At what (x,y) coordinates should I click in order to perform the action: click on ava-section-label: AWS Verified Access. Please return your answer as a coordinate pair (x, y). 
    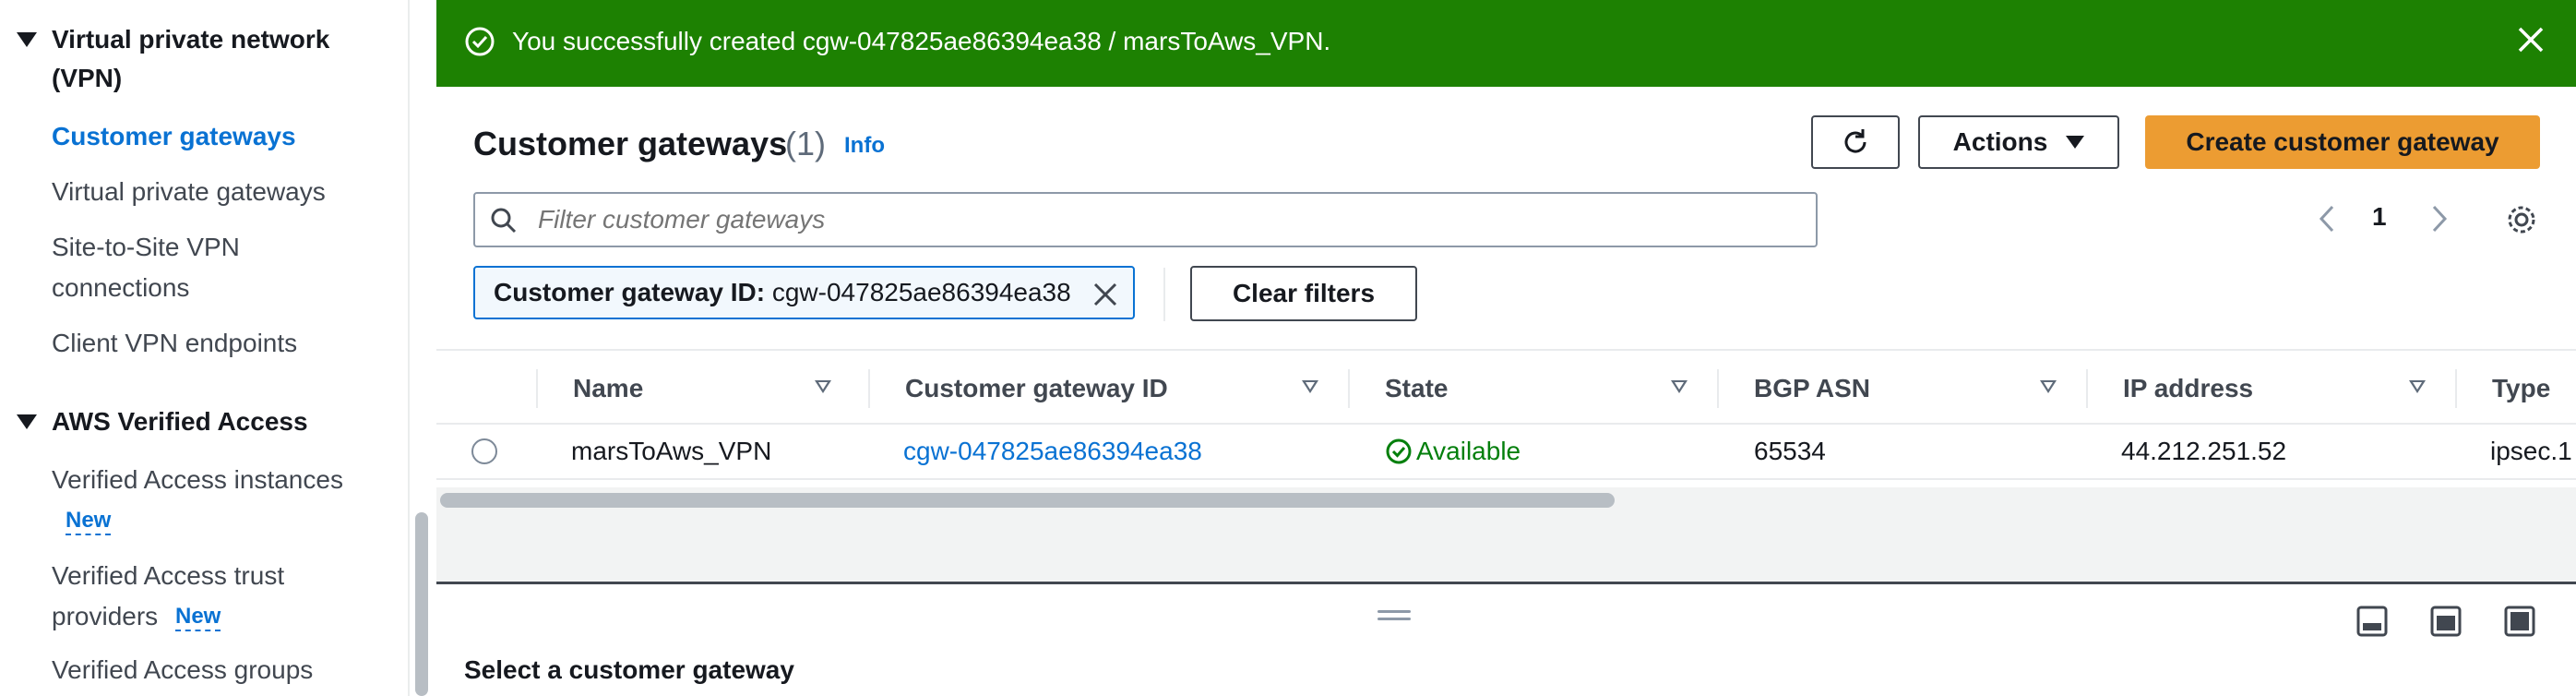
    Looking at the image, I should click on (180, 421).